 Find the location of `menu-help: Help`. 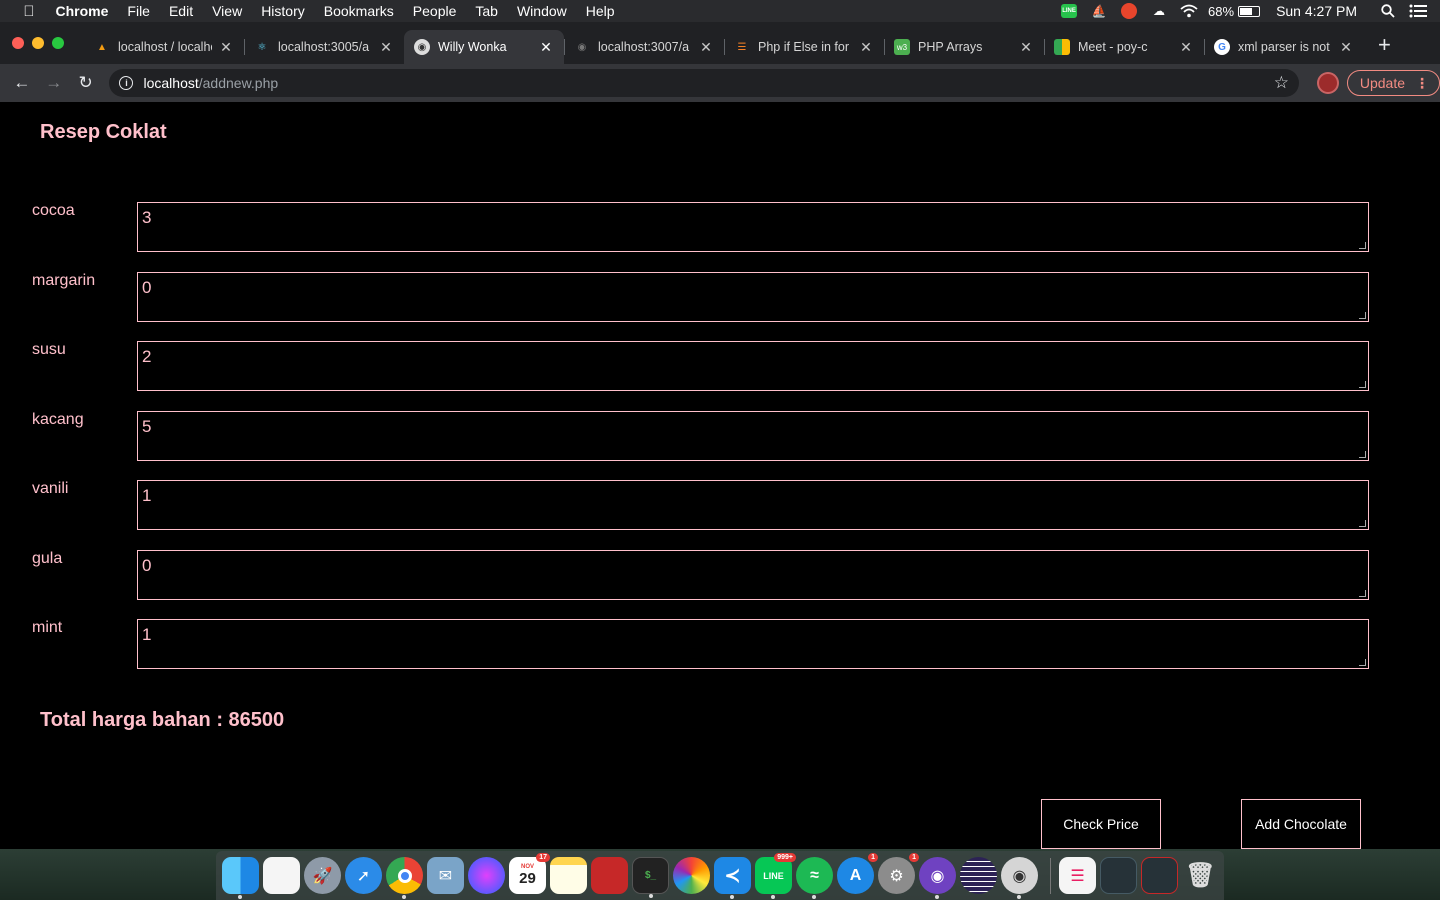

menu-help: Help is located at coordinates (600, 11).